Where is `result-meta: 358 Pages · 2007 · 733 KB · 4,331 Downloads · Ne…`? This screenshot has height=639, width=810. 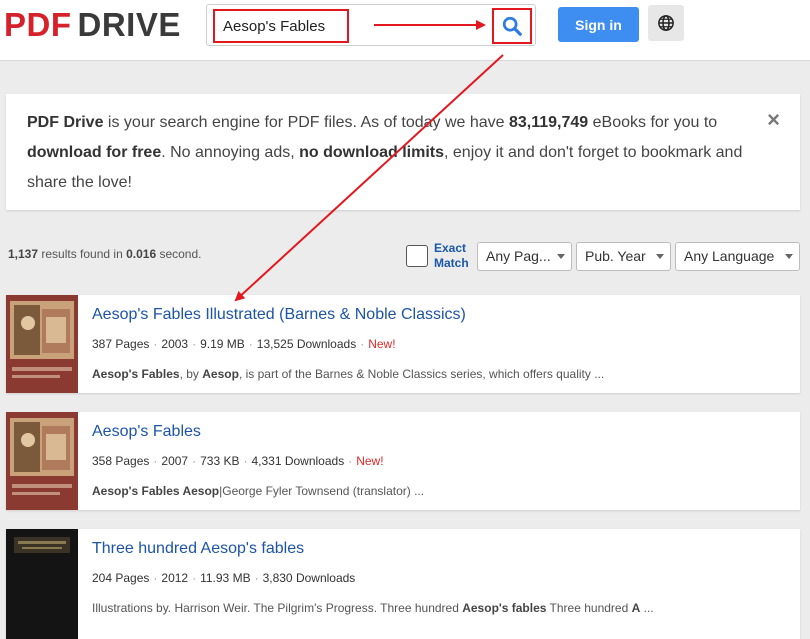
result-meta: 358 Pages · 2007 · 733 KB · 4,331 Downloads · Ne… is located at coordinates (238, 461).